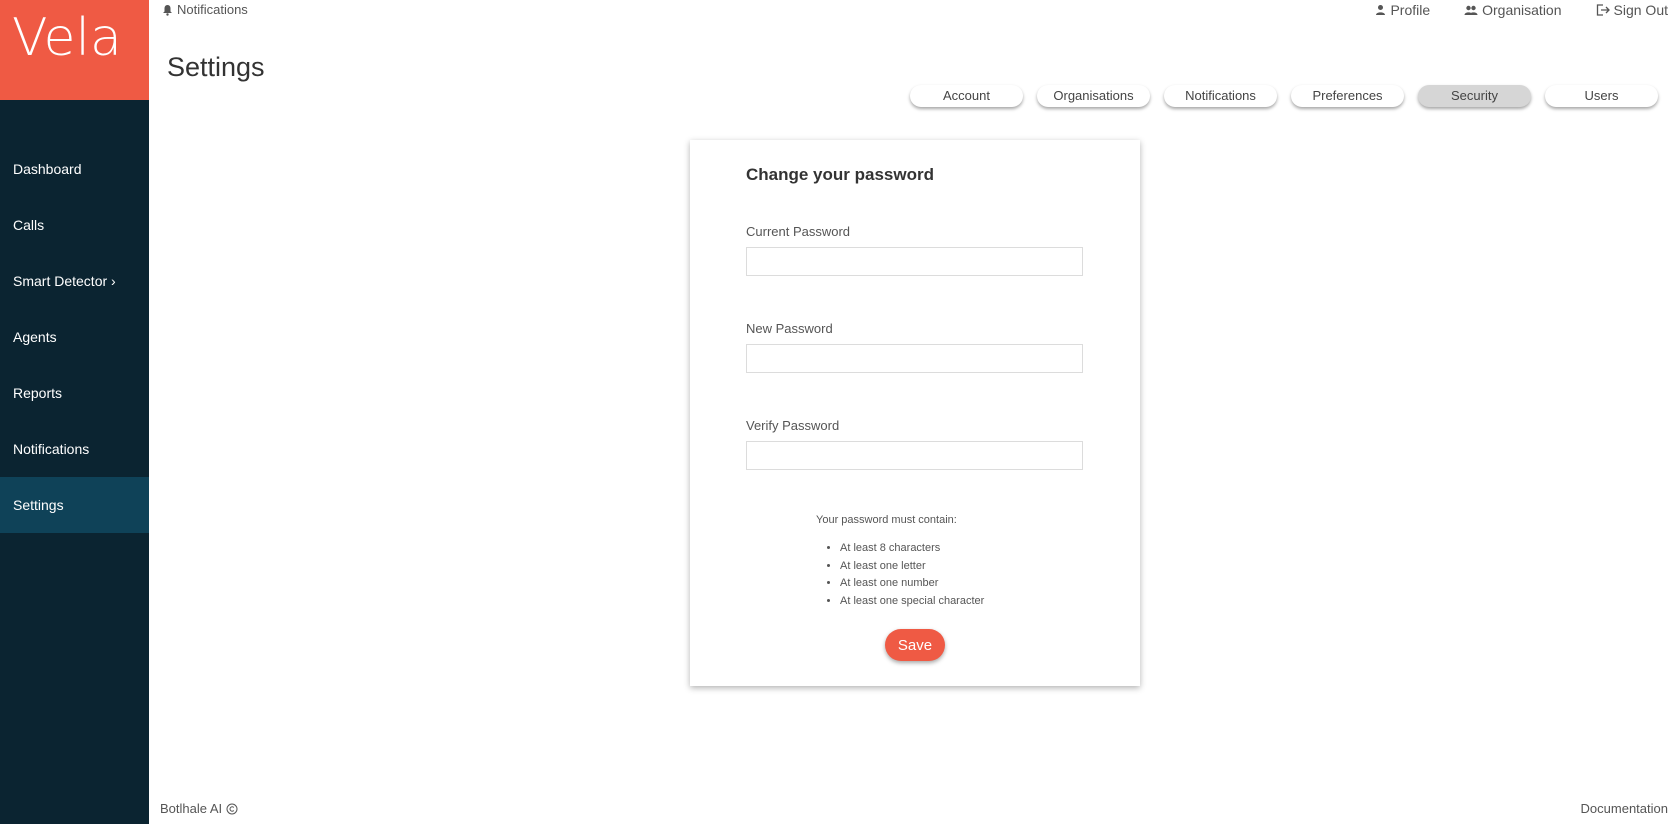  Describe the element at coordinates (1347, 96) in the screenshot. I see `tab-preferences: Preferences` at that location.